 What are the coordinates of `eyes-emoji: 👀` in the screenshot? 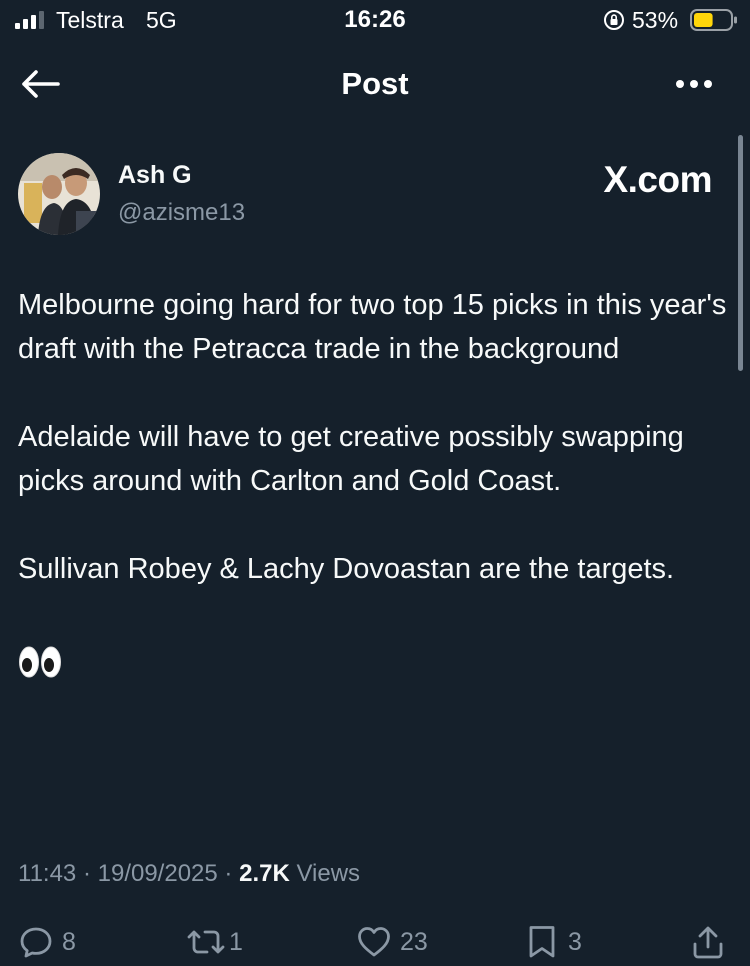 It's located at (40, 668).